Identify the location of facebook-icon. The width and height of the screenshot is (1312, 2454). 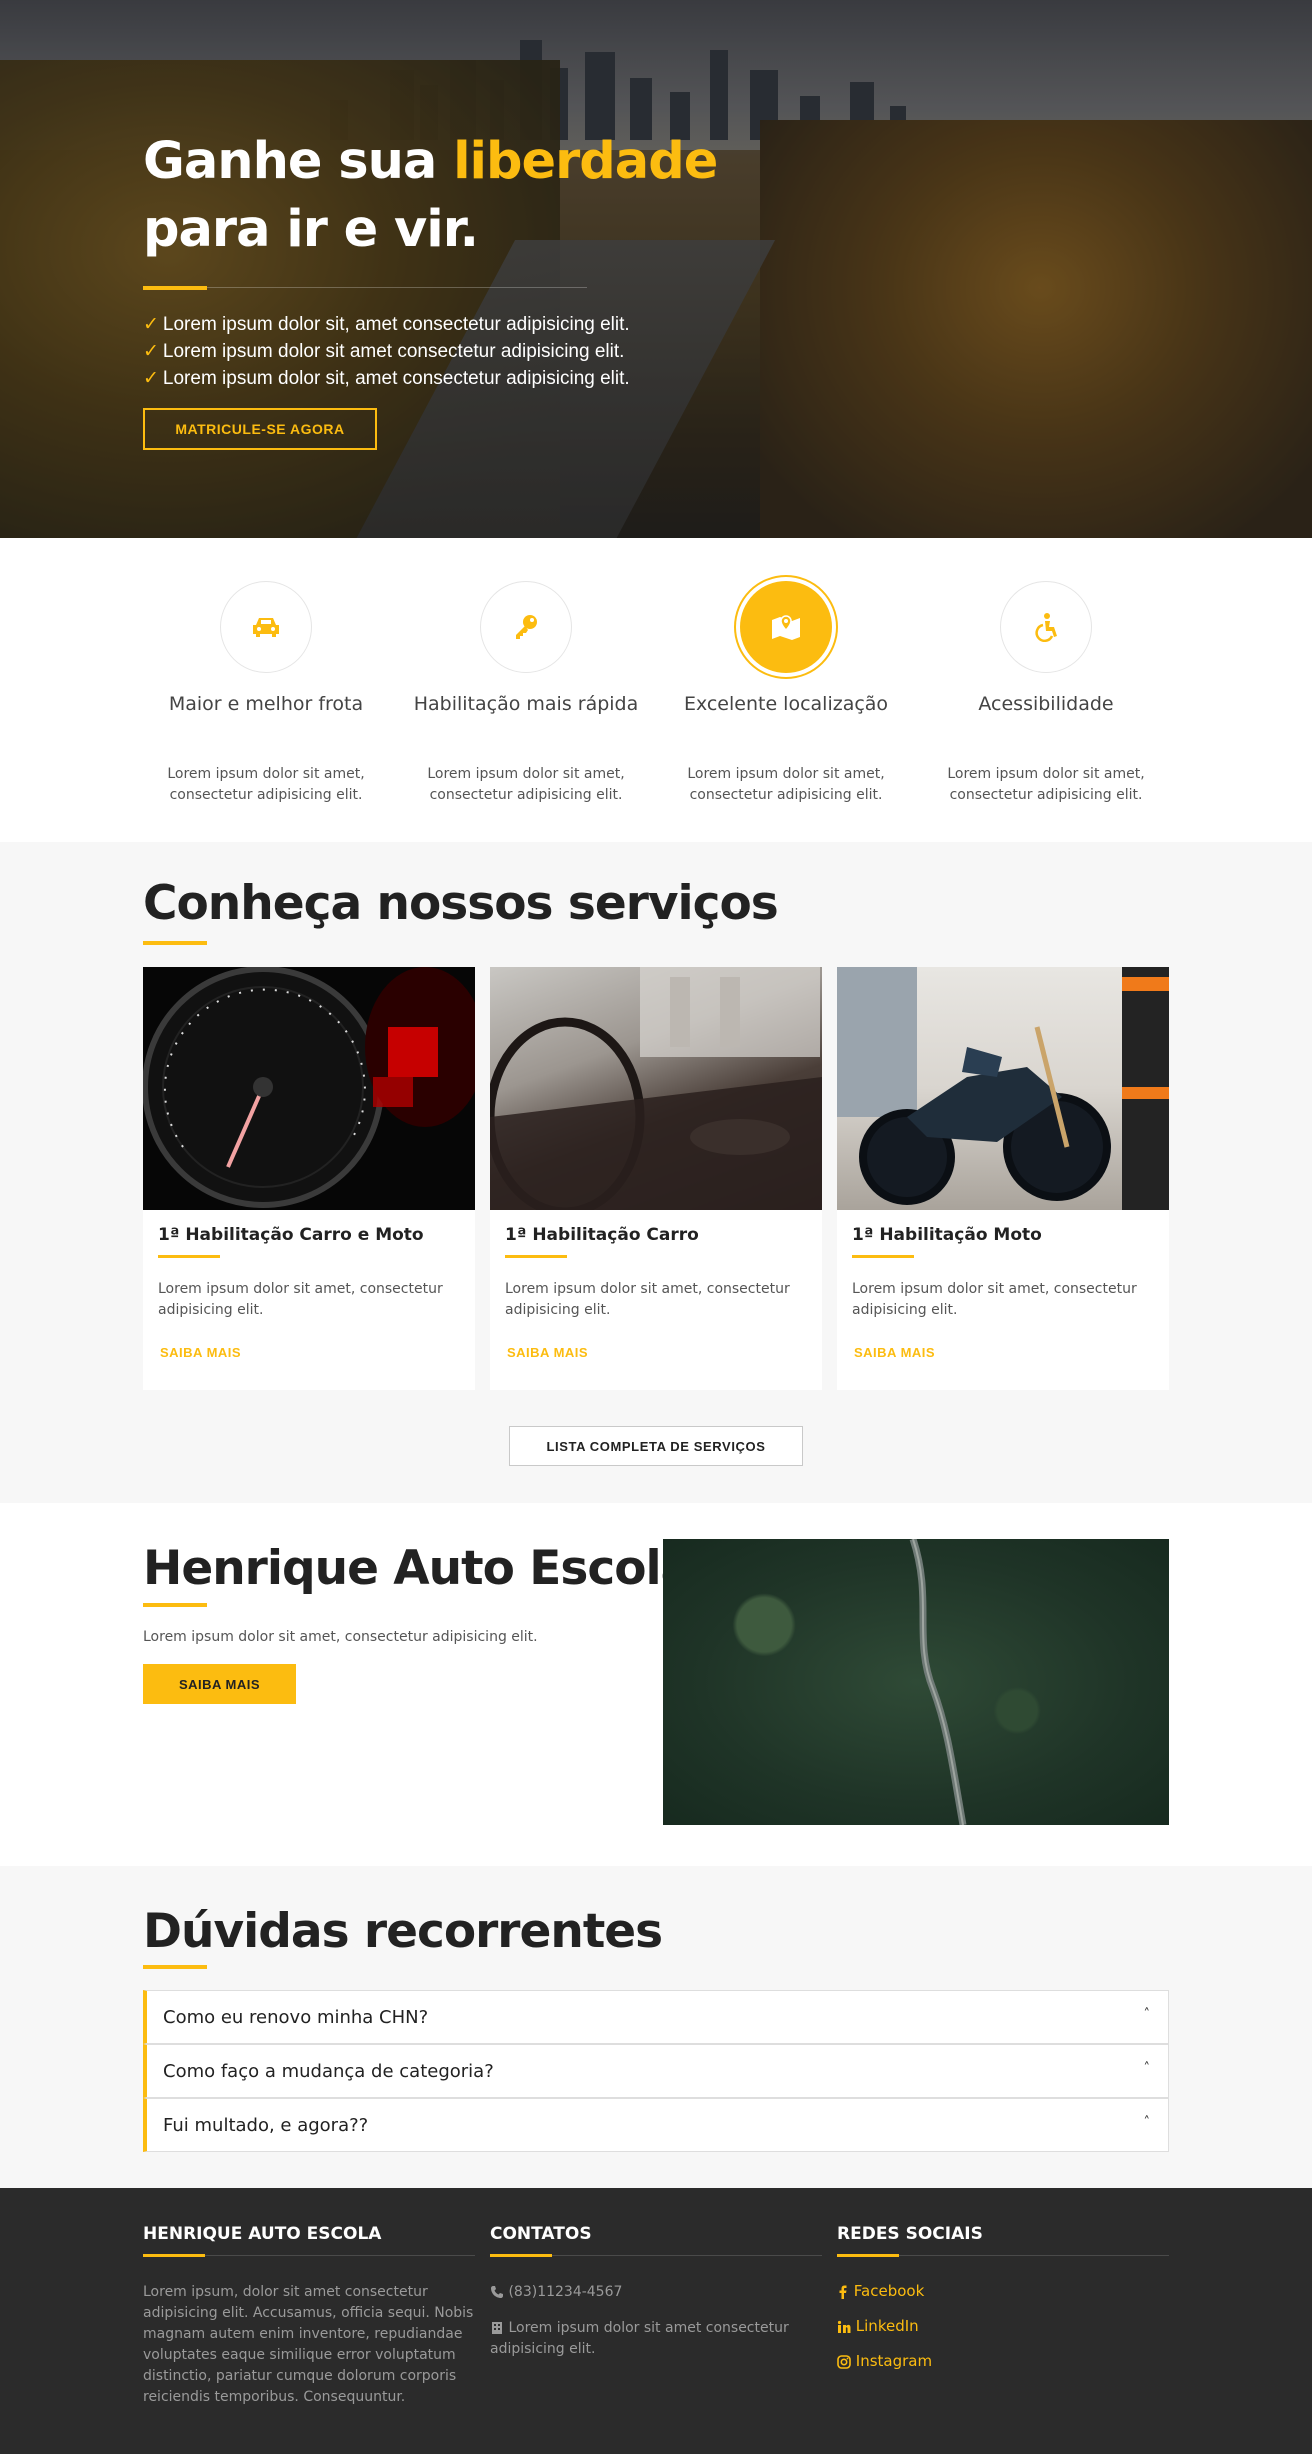
(843, 2292).